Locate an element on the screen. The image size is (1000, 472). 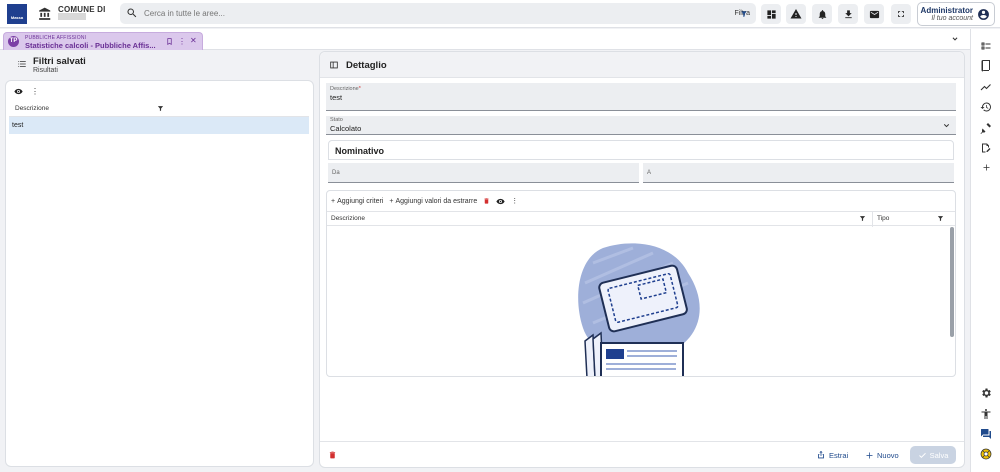
descrizione-label-text: Descrizione is located at coordinates (344, 89).